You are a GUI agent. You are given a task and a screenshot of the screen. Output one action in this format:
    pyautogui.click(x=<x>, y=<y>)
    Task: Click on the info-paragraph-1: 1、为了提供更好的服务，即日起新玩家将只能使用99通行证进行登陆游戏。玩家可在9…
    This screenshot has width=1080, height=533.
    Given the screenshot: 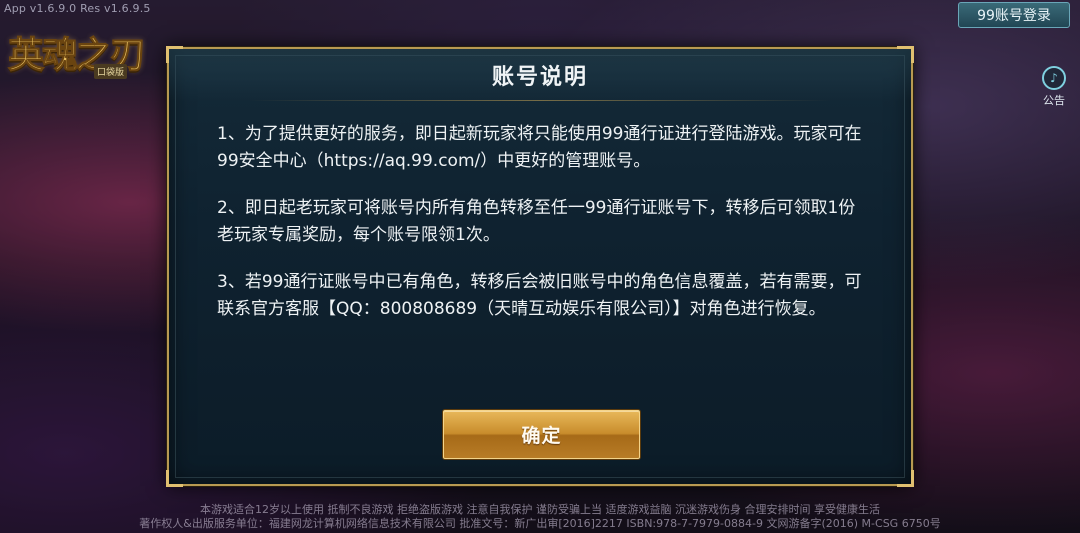 What is the action you would take?
    pyautogui.click(x=539, y=147)
    